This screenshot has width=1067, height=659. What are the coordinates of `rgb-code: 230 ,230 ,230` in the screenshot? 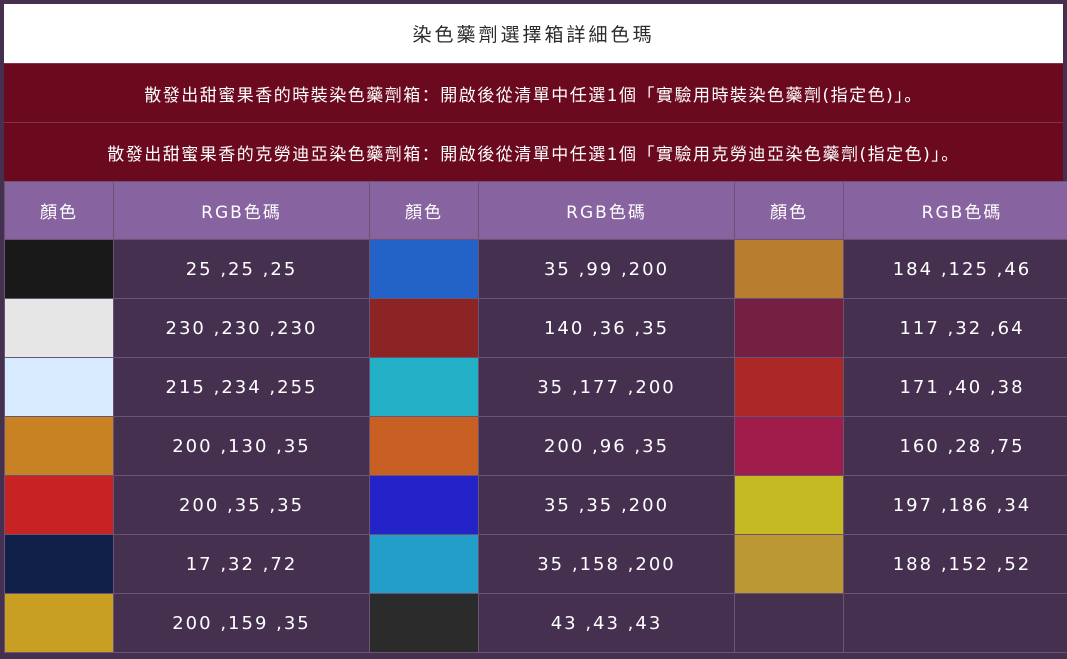 It's located at (241, 328).